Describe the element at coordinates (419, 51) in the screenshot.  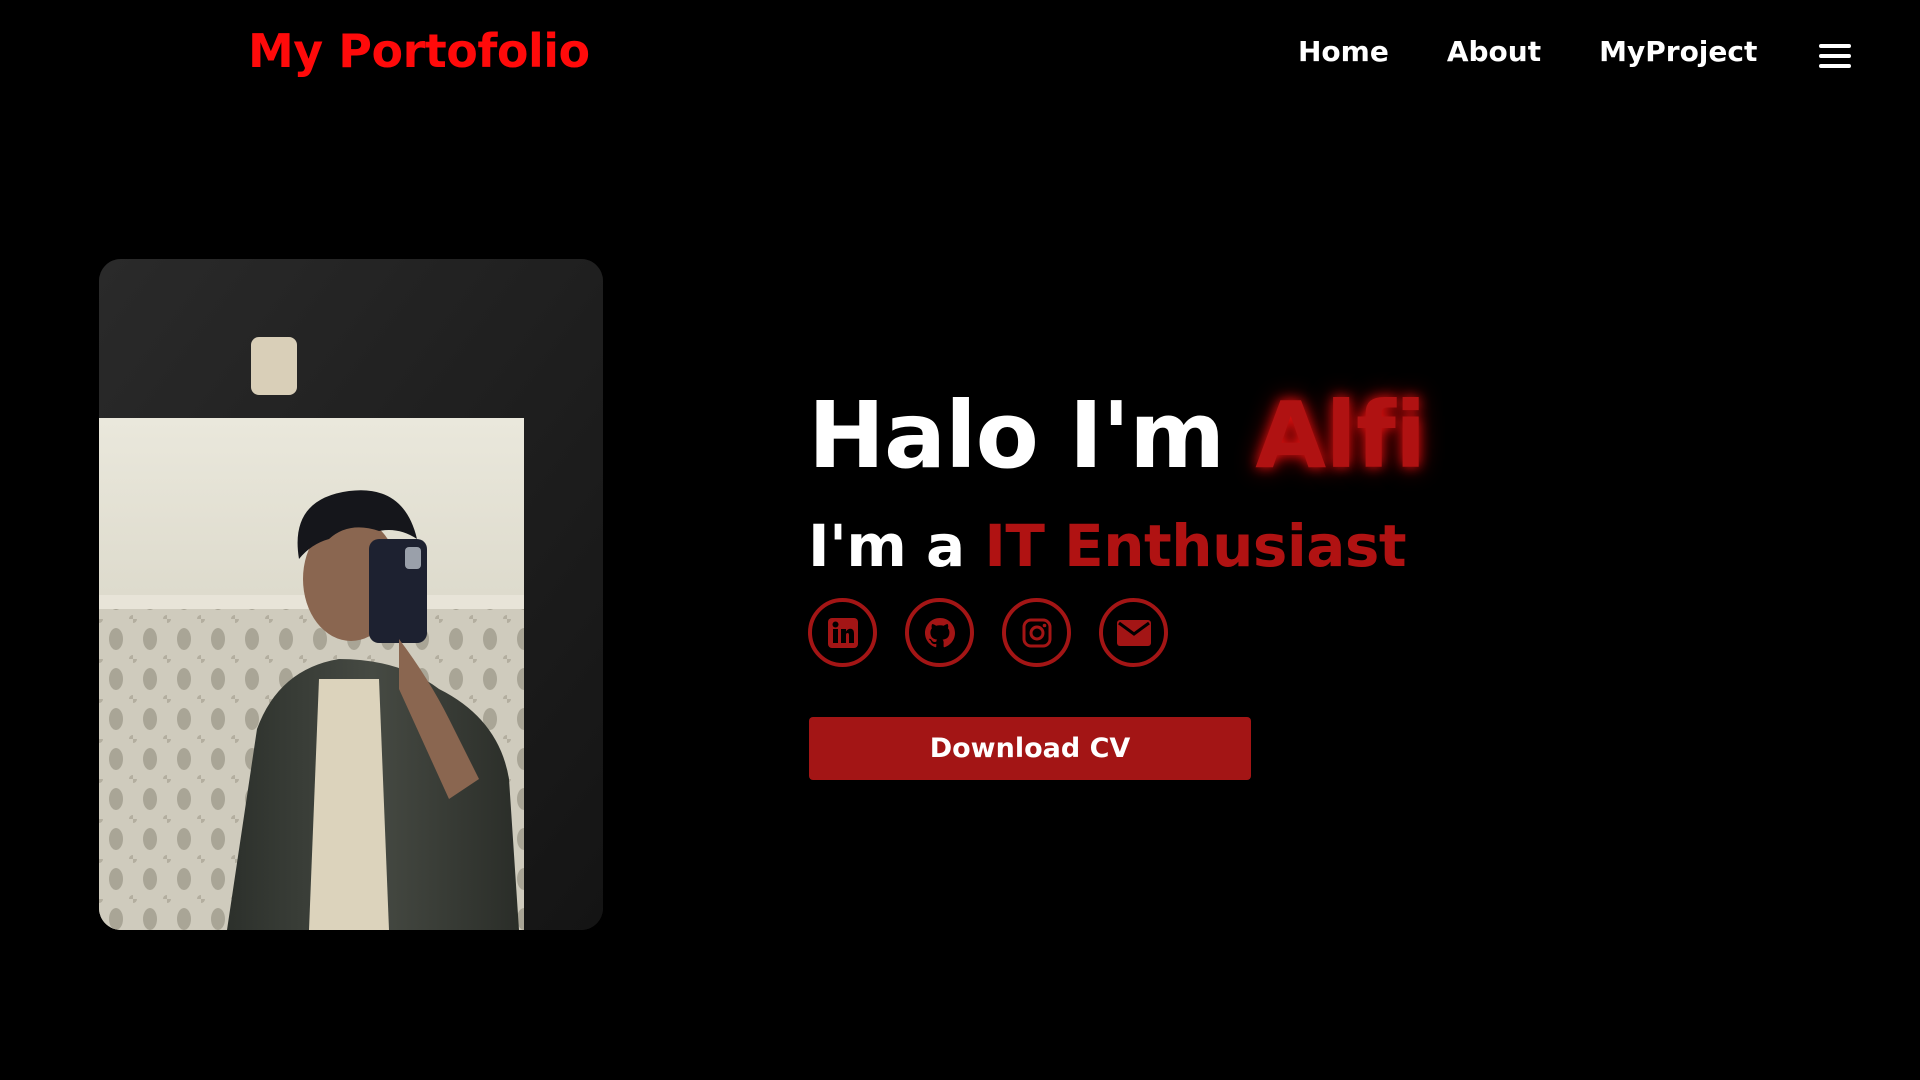
I see `site-logo: My Portofolio` at that location.